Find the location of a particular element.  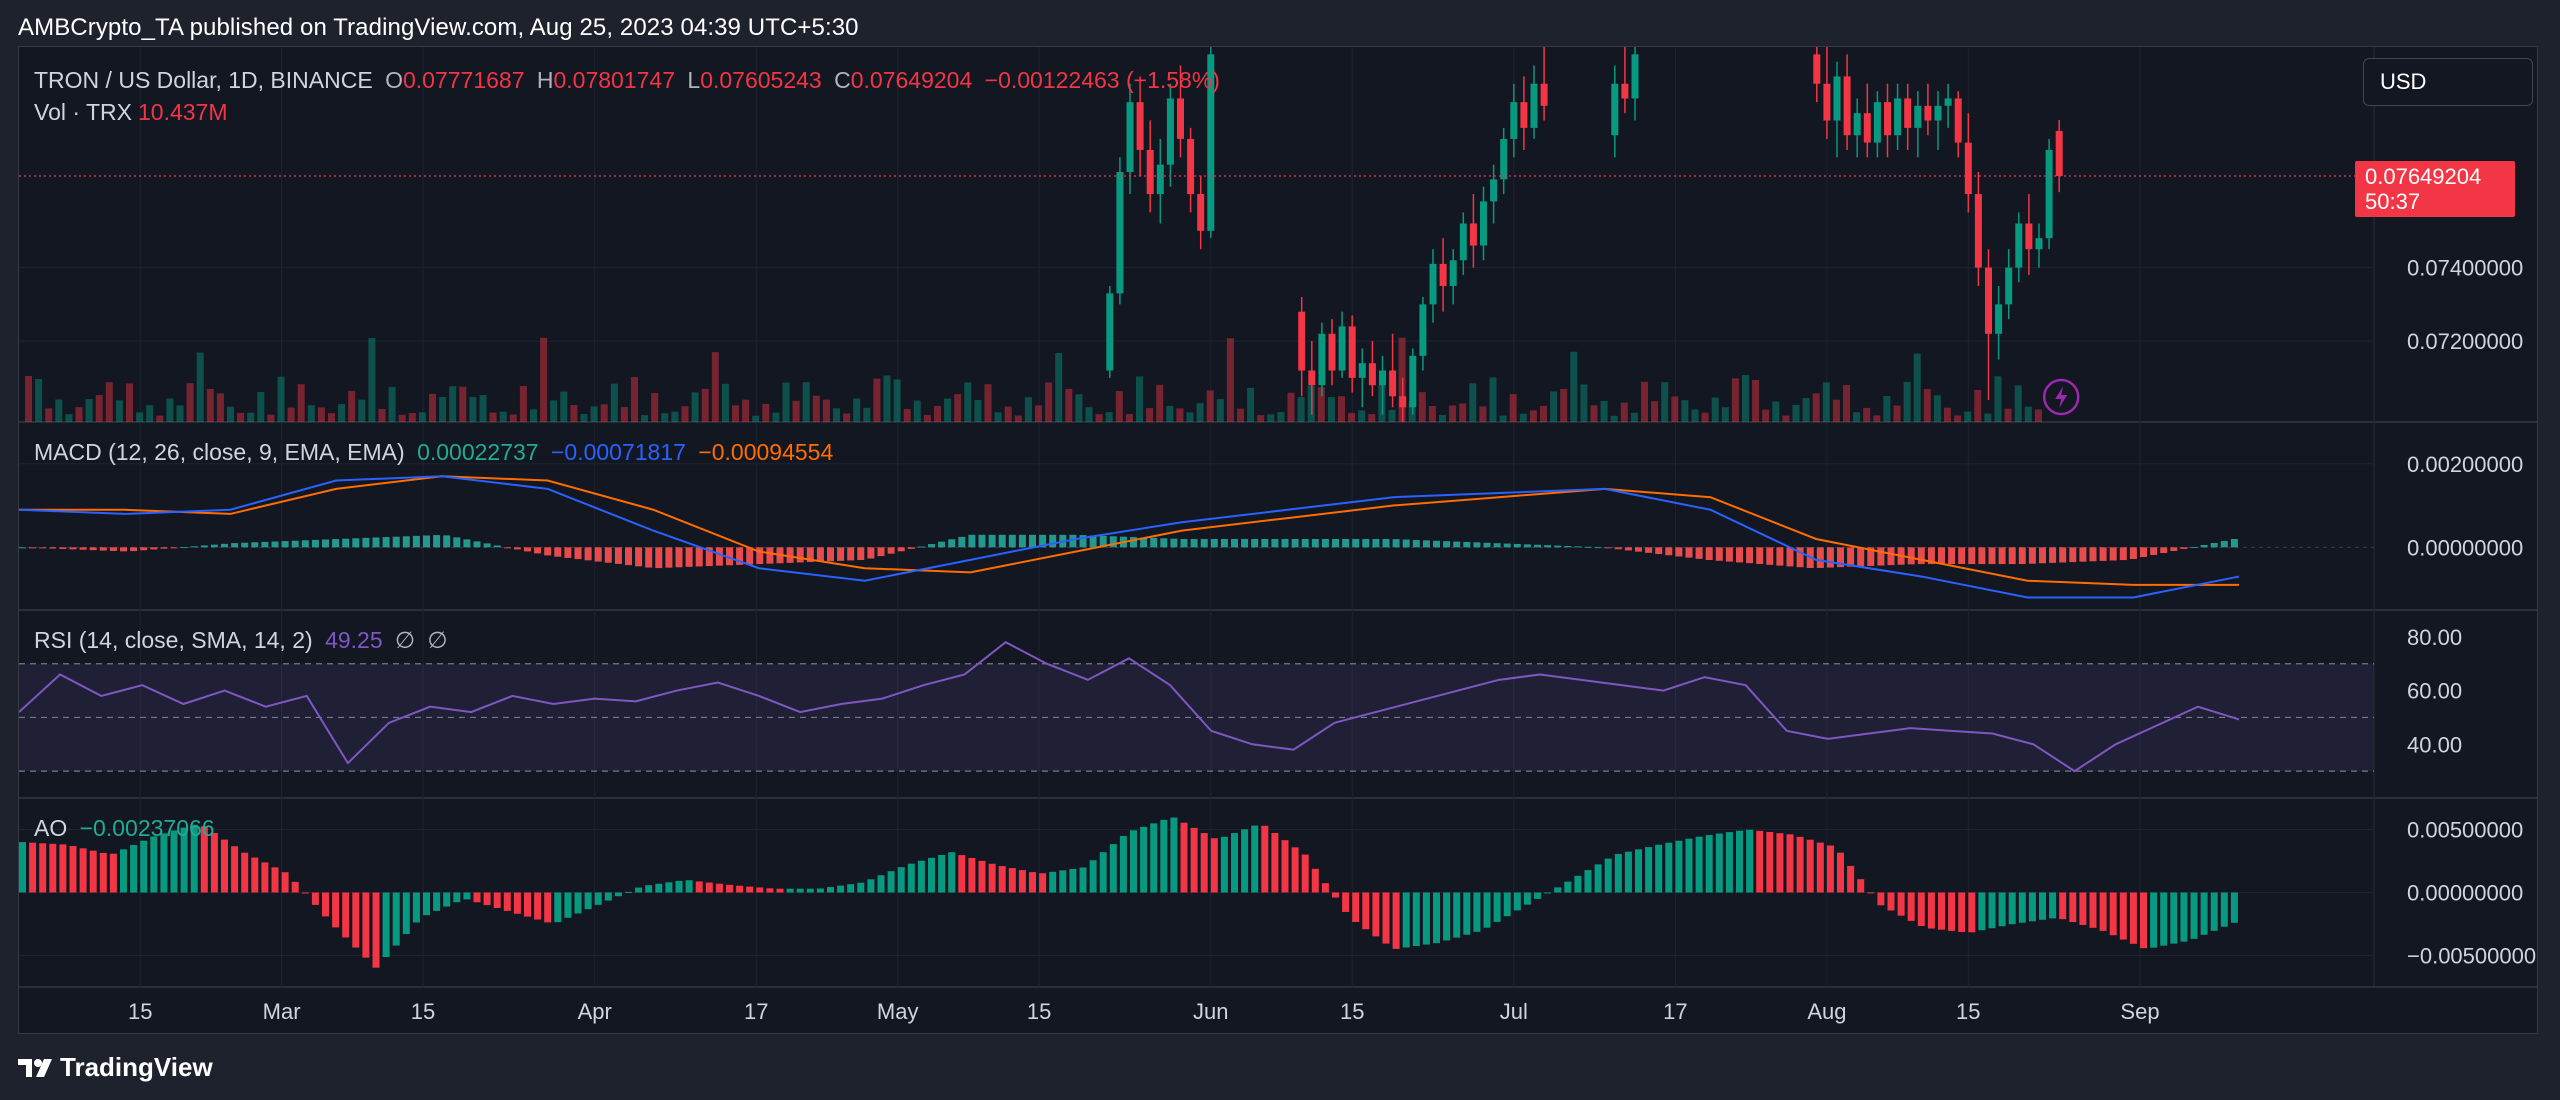

x-tick-label: May is located at coordinates (898, 1011).